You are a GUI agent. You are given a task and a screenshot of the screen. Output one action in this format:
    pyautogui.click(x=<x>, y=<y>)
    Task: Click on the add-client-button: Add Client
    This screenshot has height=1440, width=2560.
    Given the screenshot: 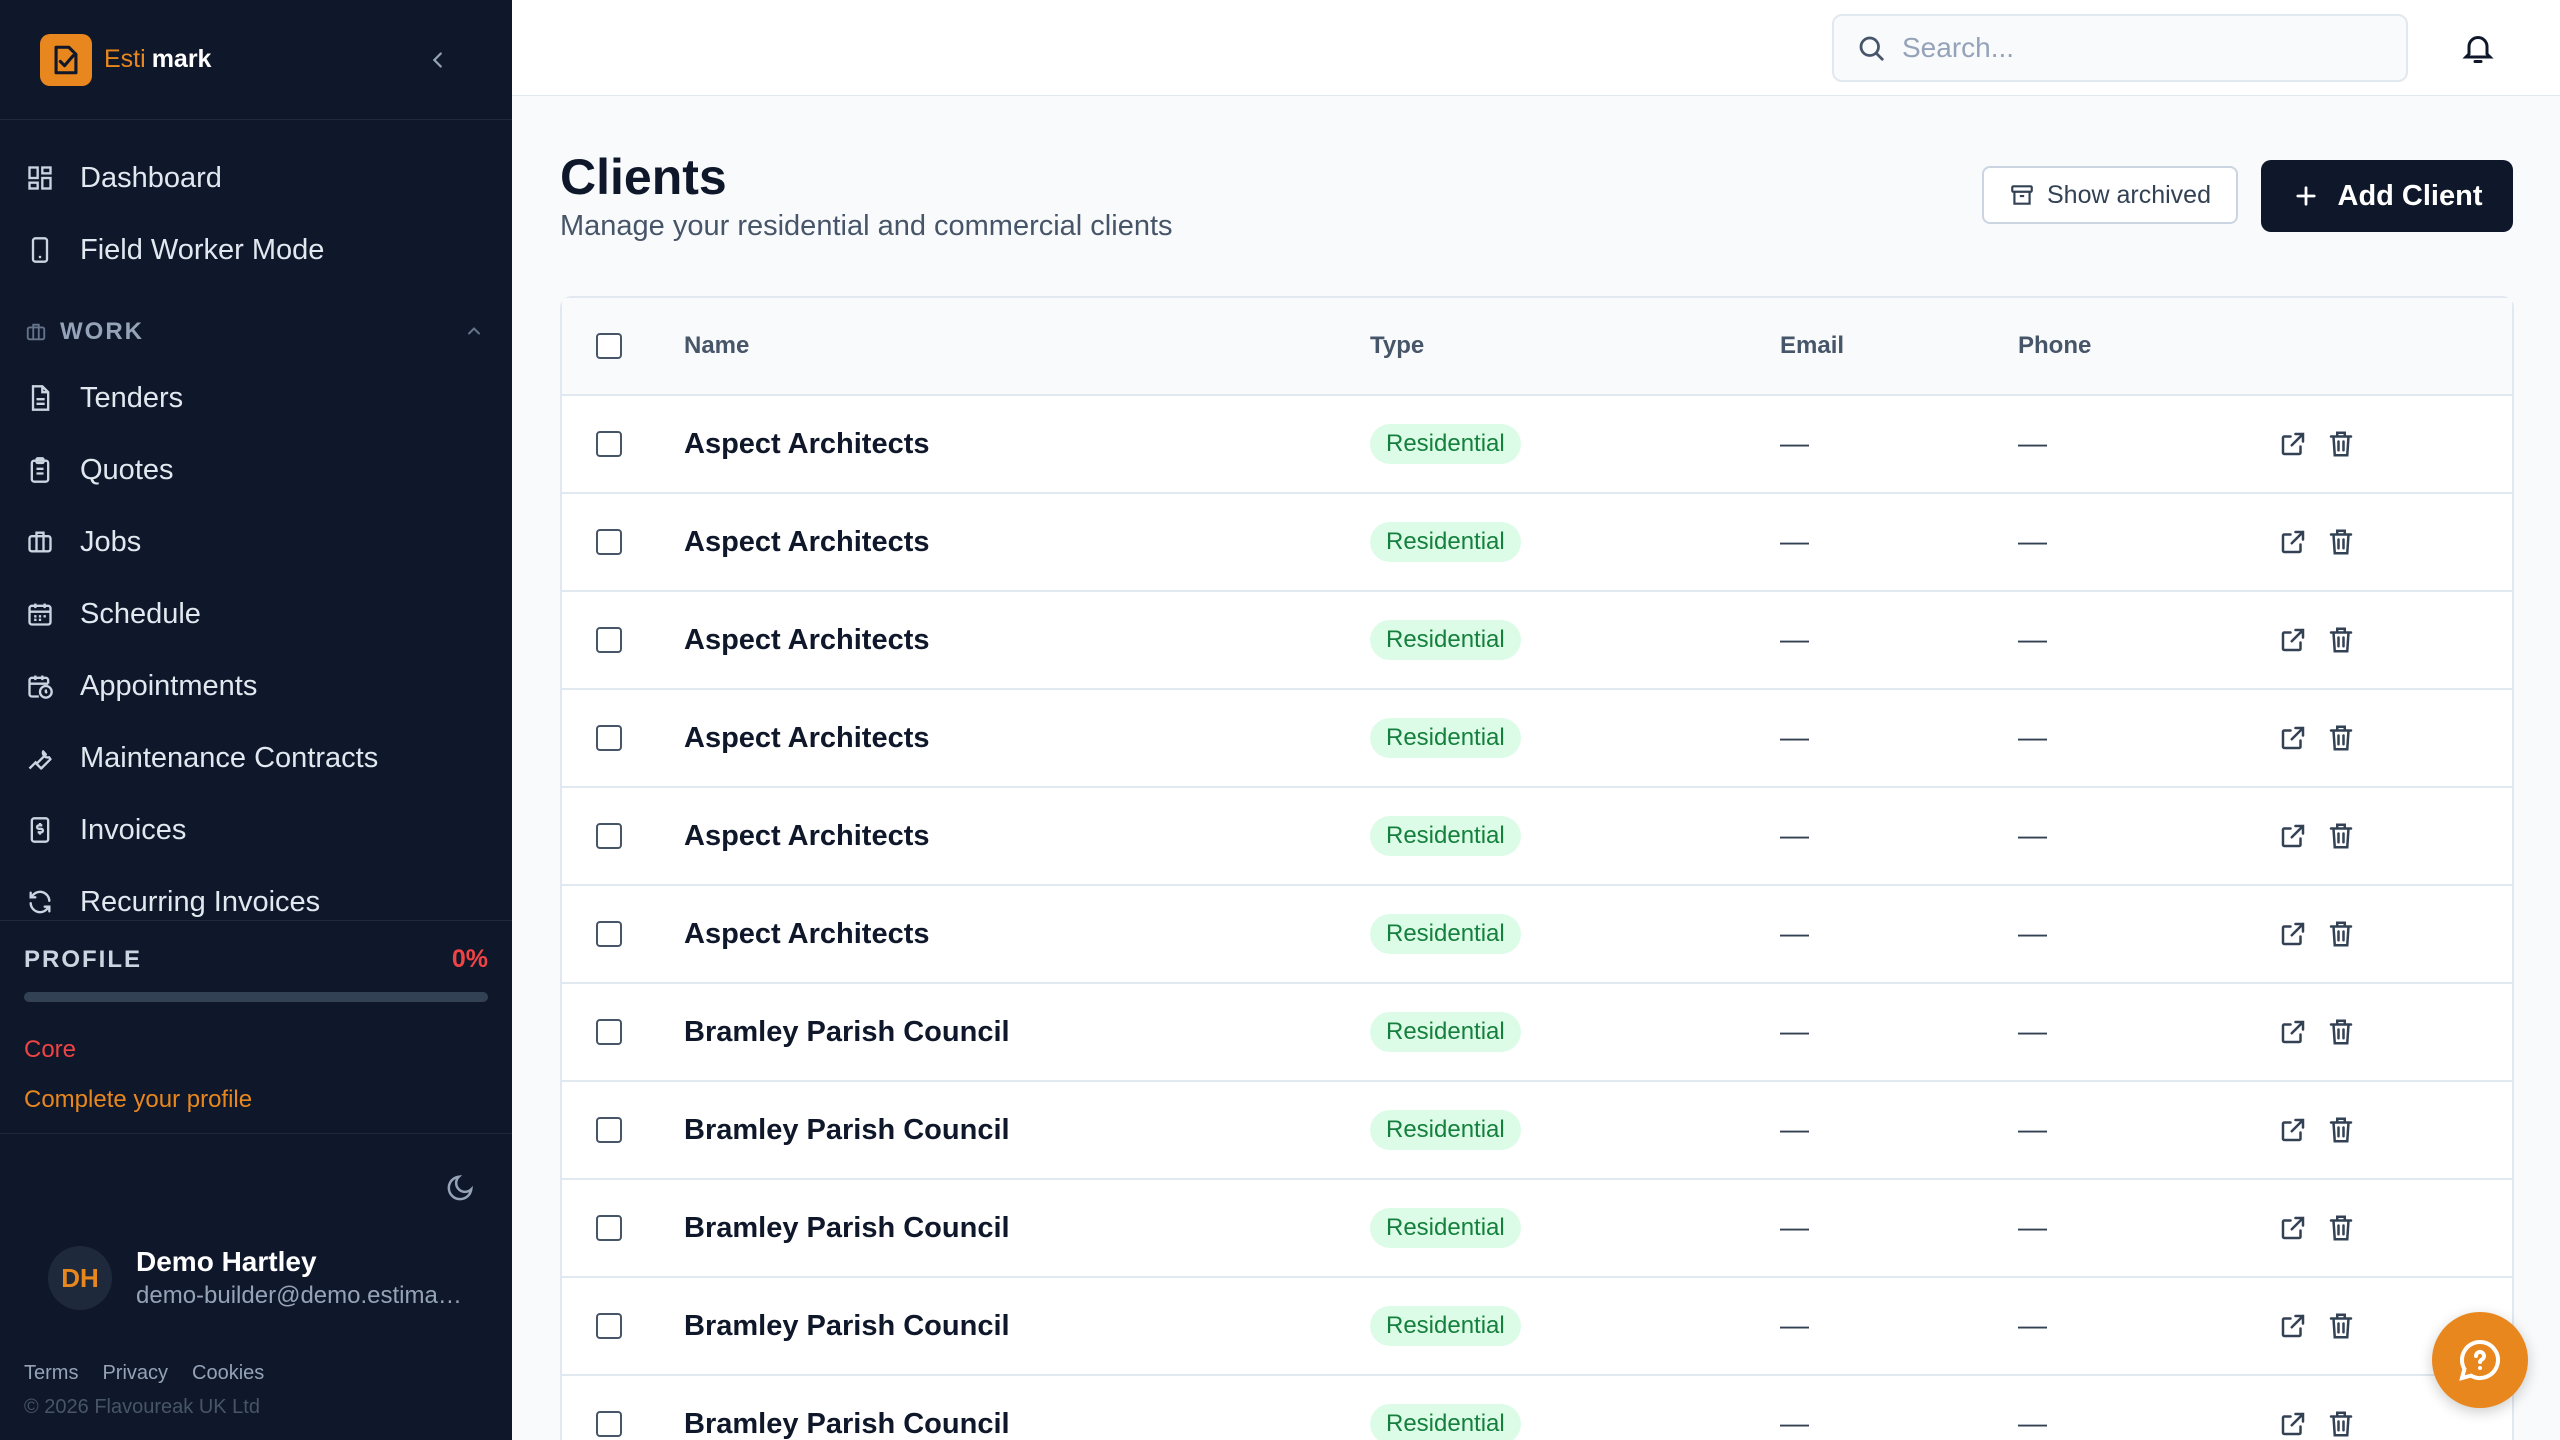 What is the action you would take?
    pyautogui.click(x=2387, y=196)
    